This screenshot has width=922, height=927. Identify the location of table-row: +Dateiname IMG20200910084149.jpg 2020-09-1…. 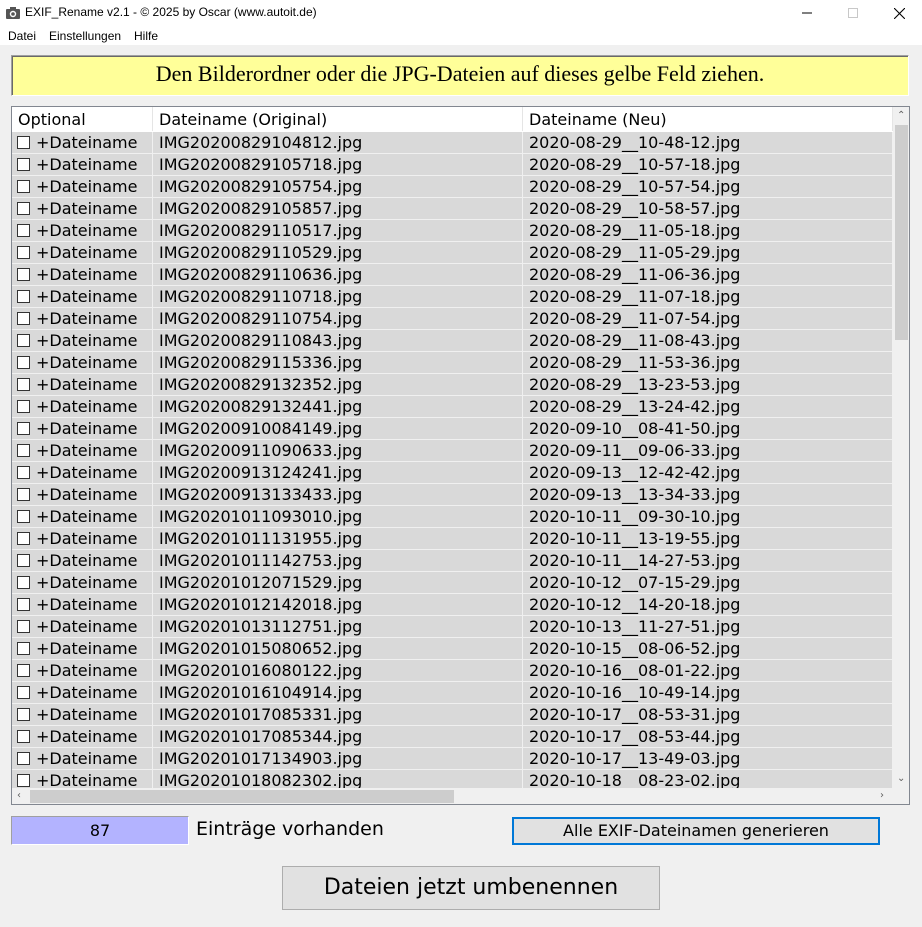
(452, 429).